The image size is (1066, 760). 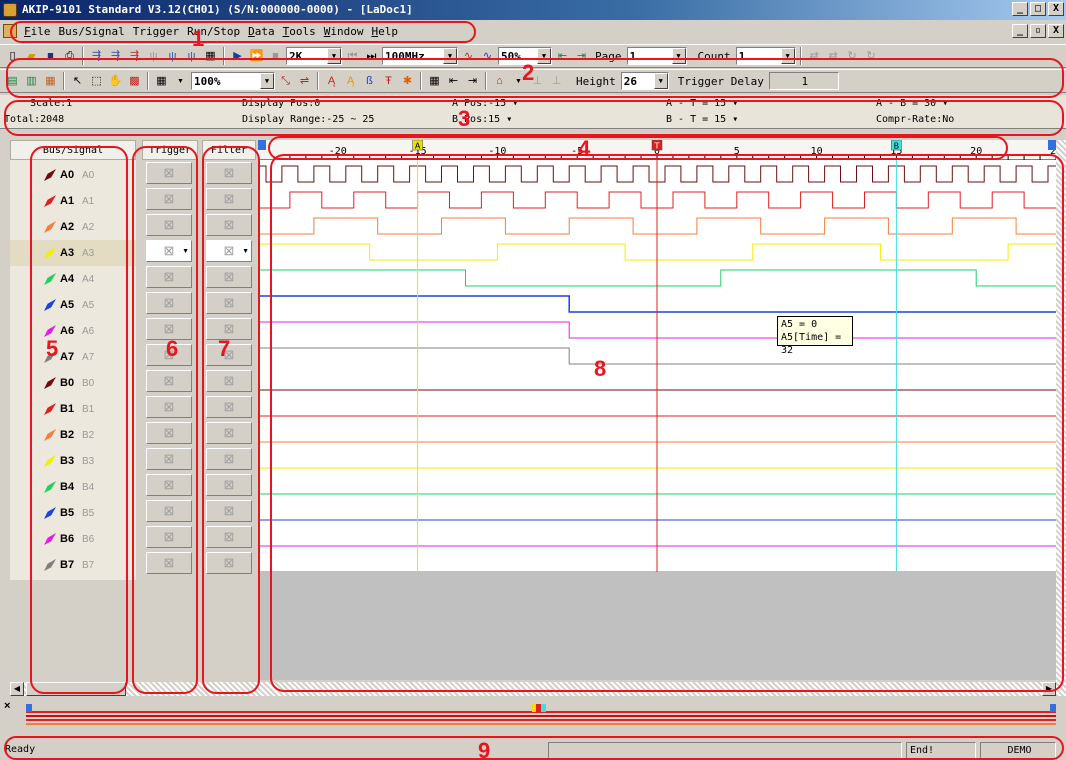 I want to click on page-select: 1 ▼, so click(x=656, y=56).